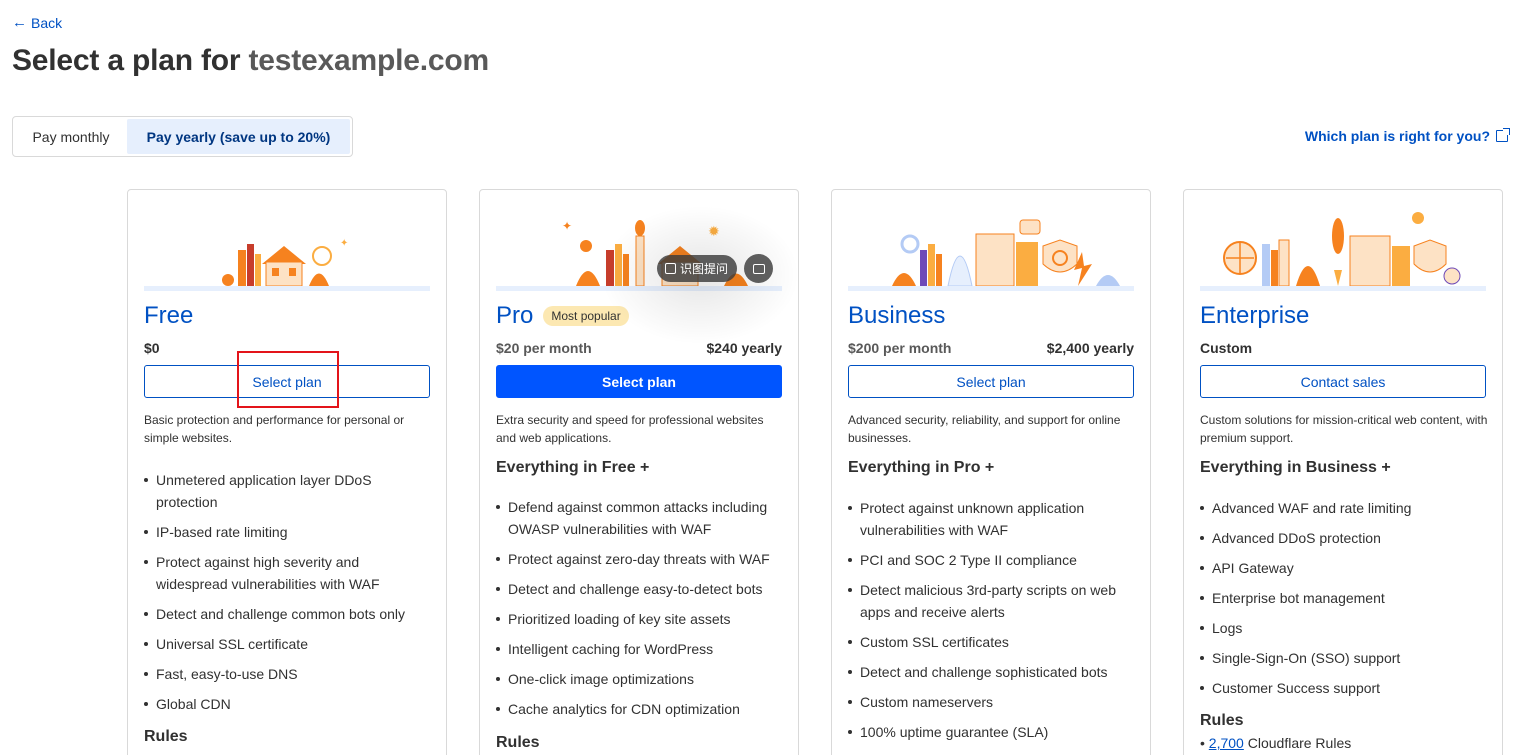 This screenshot has height=755, width=1514. I want to click on includes-heading: Everything in Free +, so click(573, 467).